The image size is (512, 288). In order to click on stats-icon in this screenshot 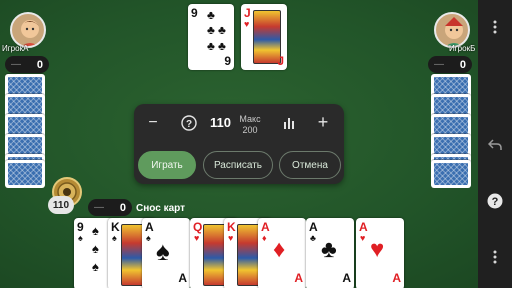, I will do `click(289, 123)`.